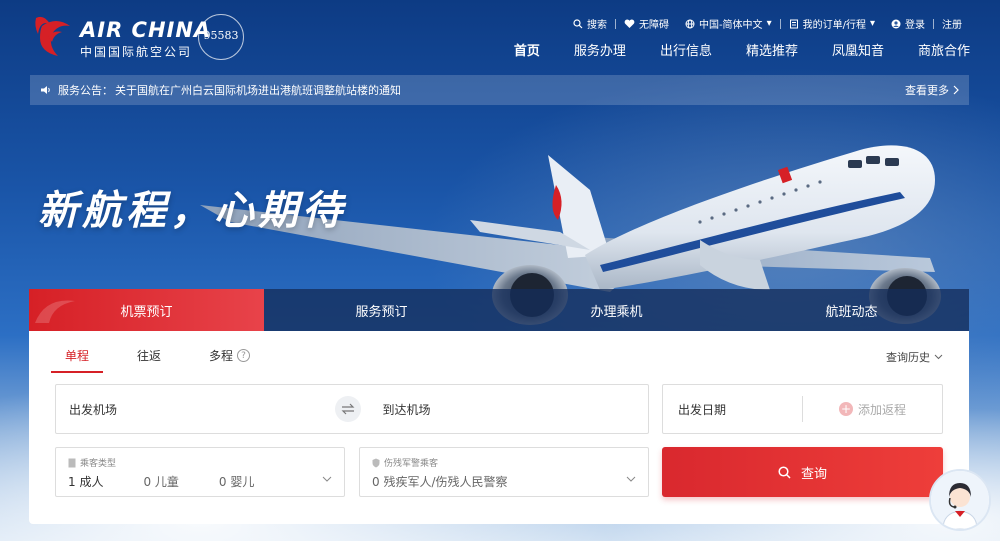 This screenshot has width=1000, height=541. What do you see at coordinates (192, 210) in the screenshot?
I see `hero-slogan: 新航程，心期待` at bounding box center [192, 210].